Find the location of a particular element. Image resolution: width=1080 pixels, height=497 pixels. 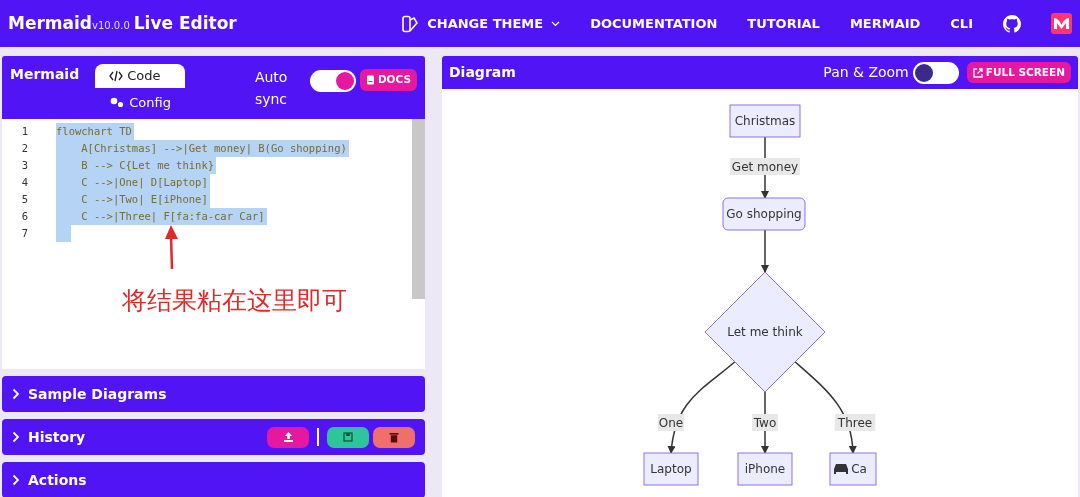

line-number: 7 is located at coordinates (25, 233).